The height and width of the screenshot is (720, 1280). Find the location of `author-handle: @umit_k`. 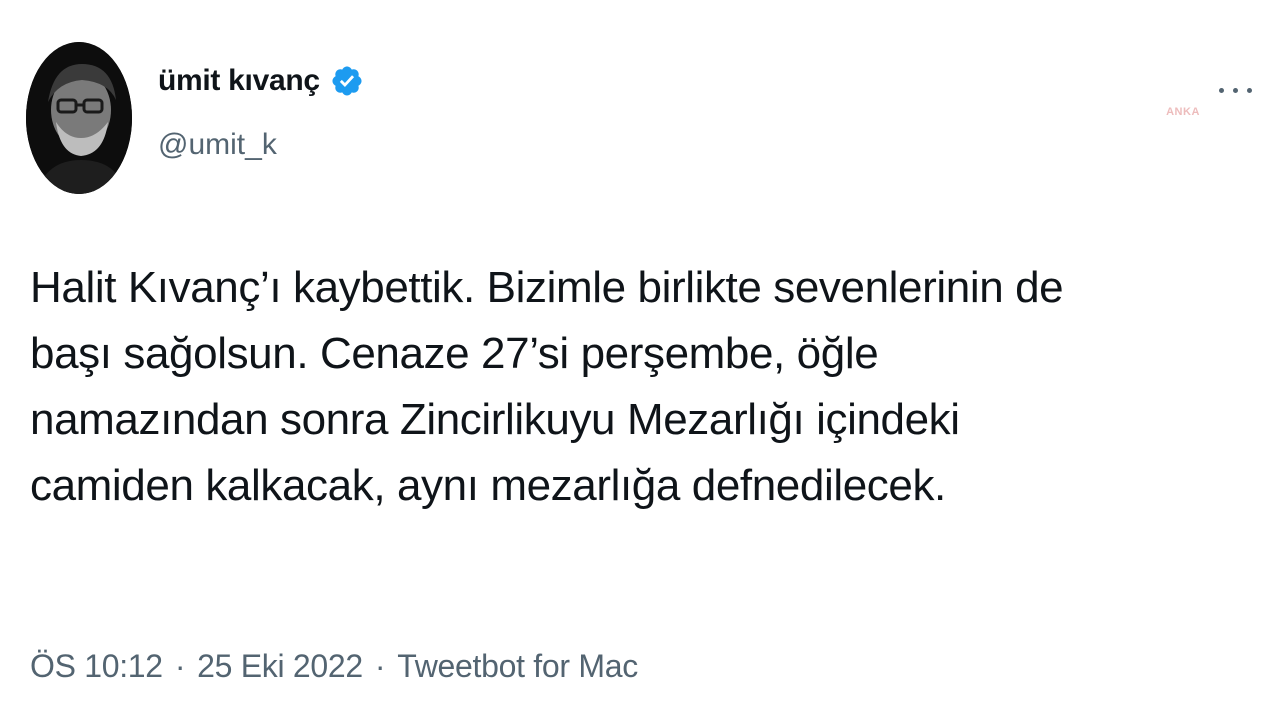

author-handle: @umit_k is located at coordinates (217, 145).